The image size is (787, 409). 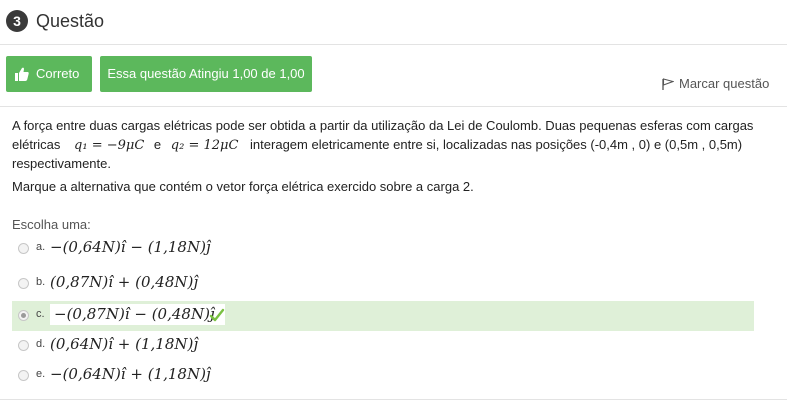 What do you see at coordinates (36, 144) in the screenshot?
I see `question-text-prefix: elétricas` at bounding box center [36, 144].